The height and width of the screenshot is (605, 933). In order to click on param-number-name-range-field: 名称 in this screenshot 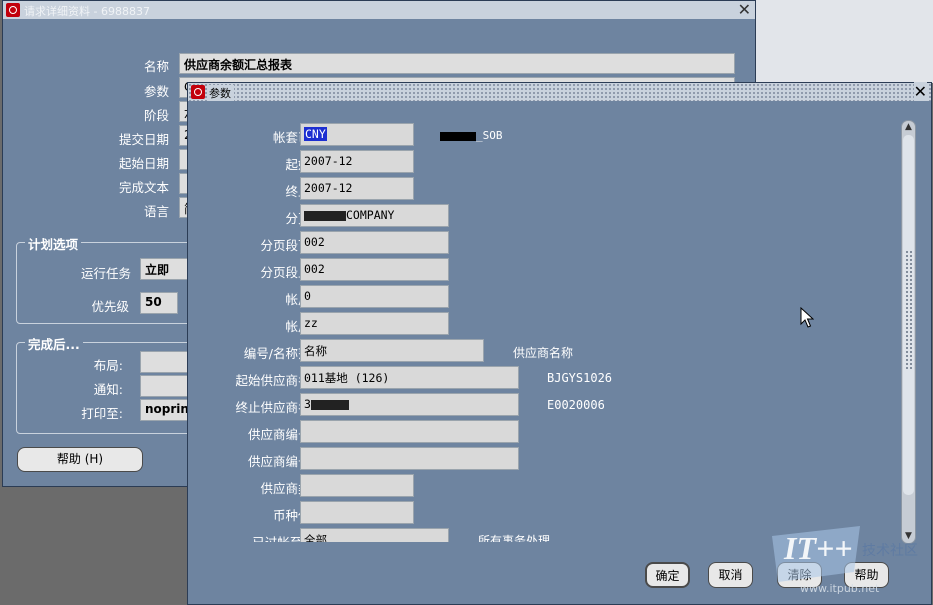, I will do `click(392, 350)`.